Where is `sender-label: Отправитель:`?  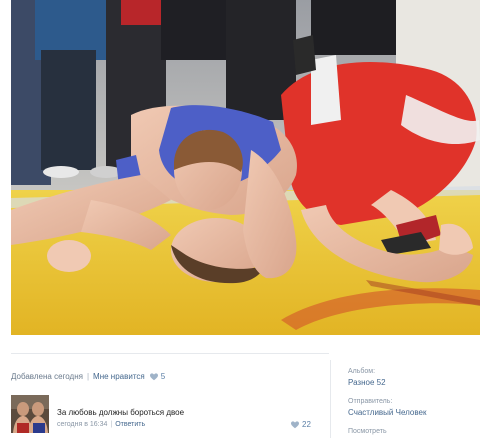 sender-label: Отправитель: is located at coordinates (370, 401).